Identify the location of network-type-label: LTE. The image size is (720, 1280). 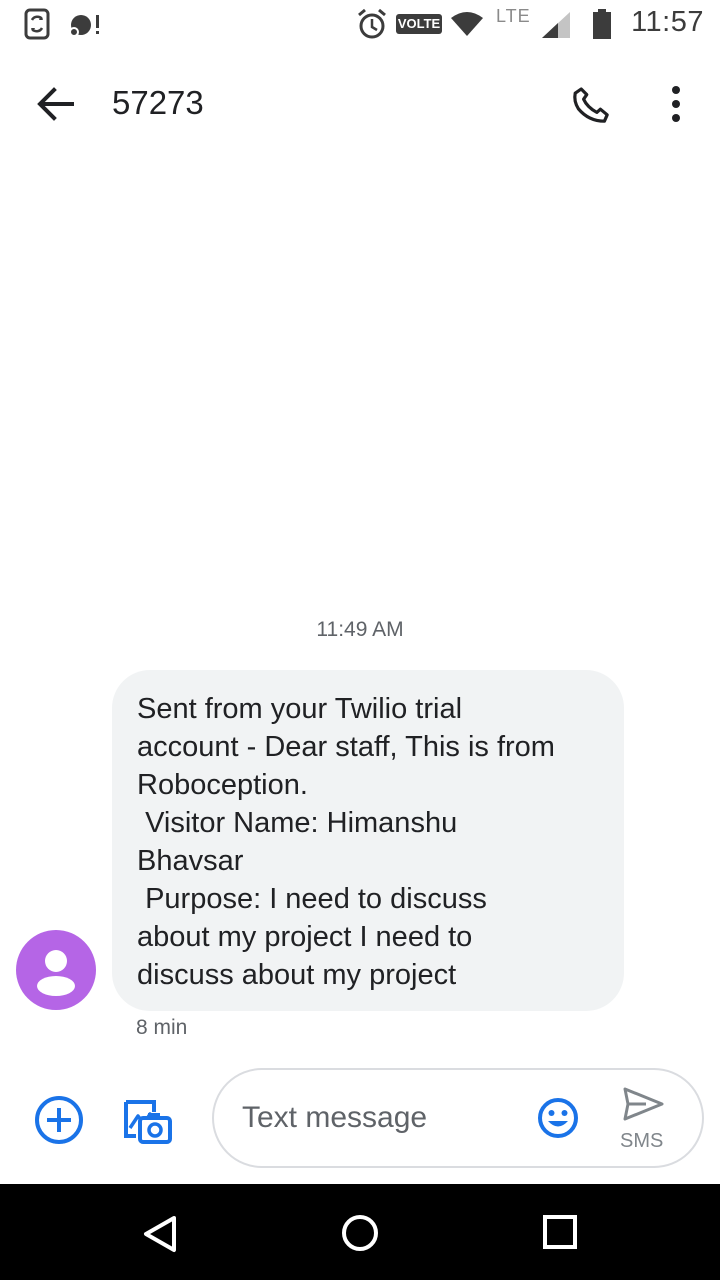
(513, 16).